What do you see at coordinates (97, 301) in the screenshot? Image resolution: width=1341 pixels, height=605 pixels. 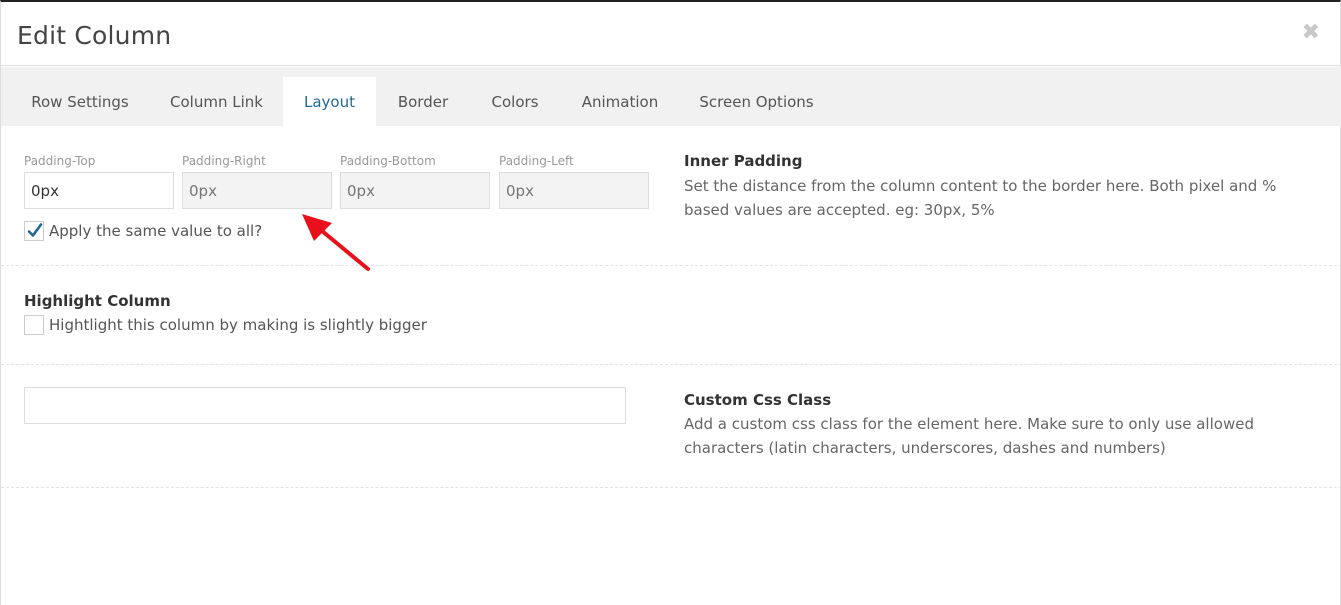 I see `highlight-heading: Highlight Column` at bounding box center [97, 301].